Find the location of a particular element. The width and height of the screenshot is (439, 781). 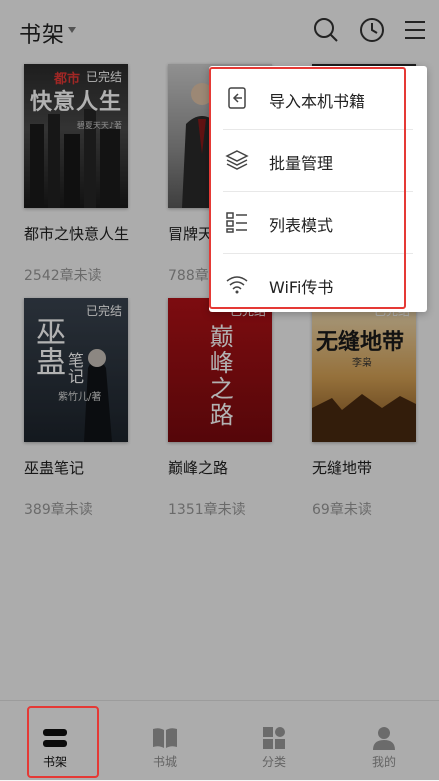

tab-highlight-box is located at coordinates (63, 742).